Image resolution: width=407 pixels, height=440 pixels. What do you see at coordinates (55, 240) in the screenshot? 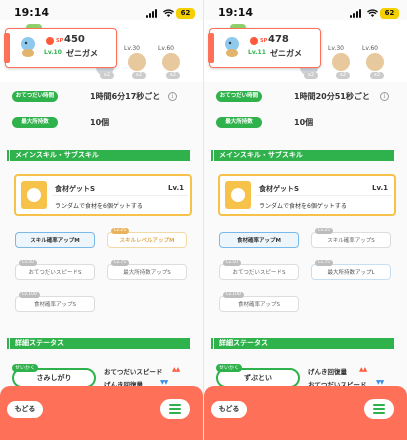
I see `sub-skill-1: スキル確率アップM` at bounding box center [55, 240].